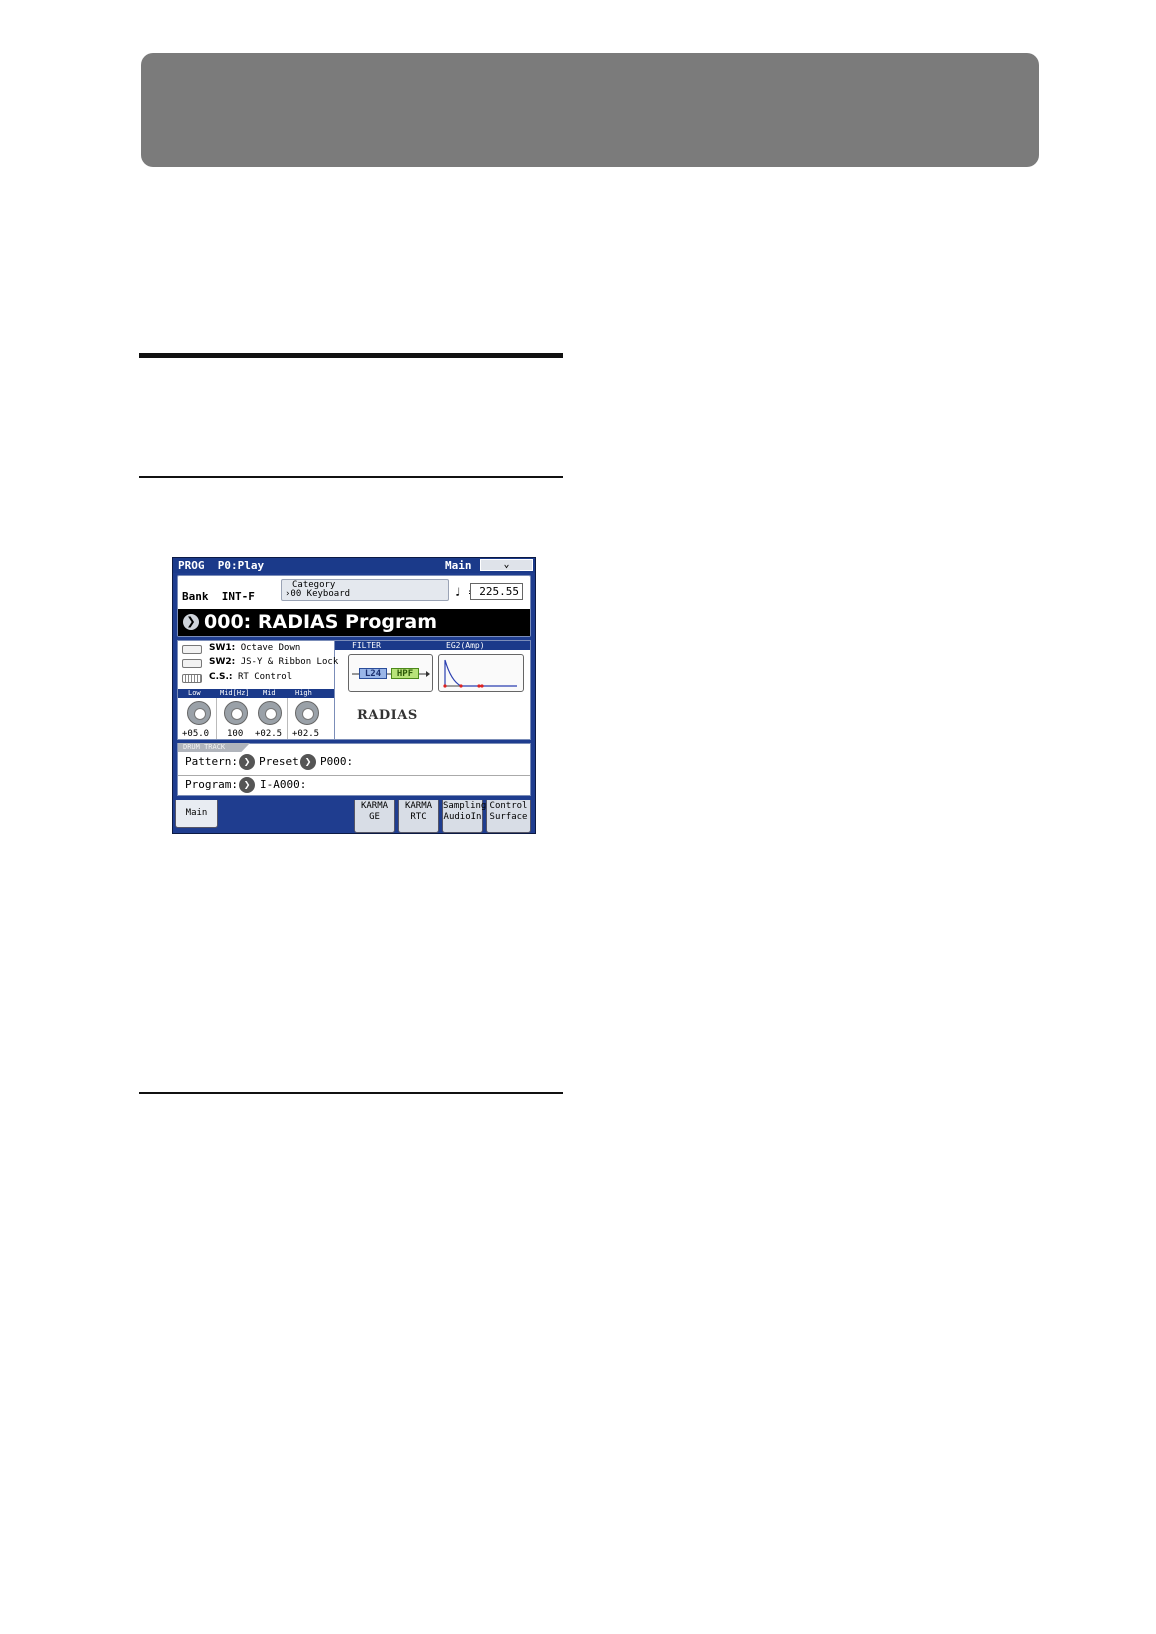 This screenshot has height=1634, width=1156. I want to click on section-rule, so click(351, 477).